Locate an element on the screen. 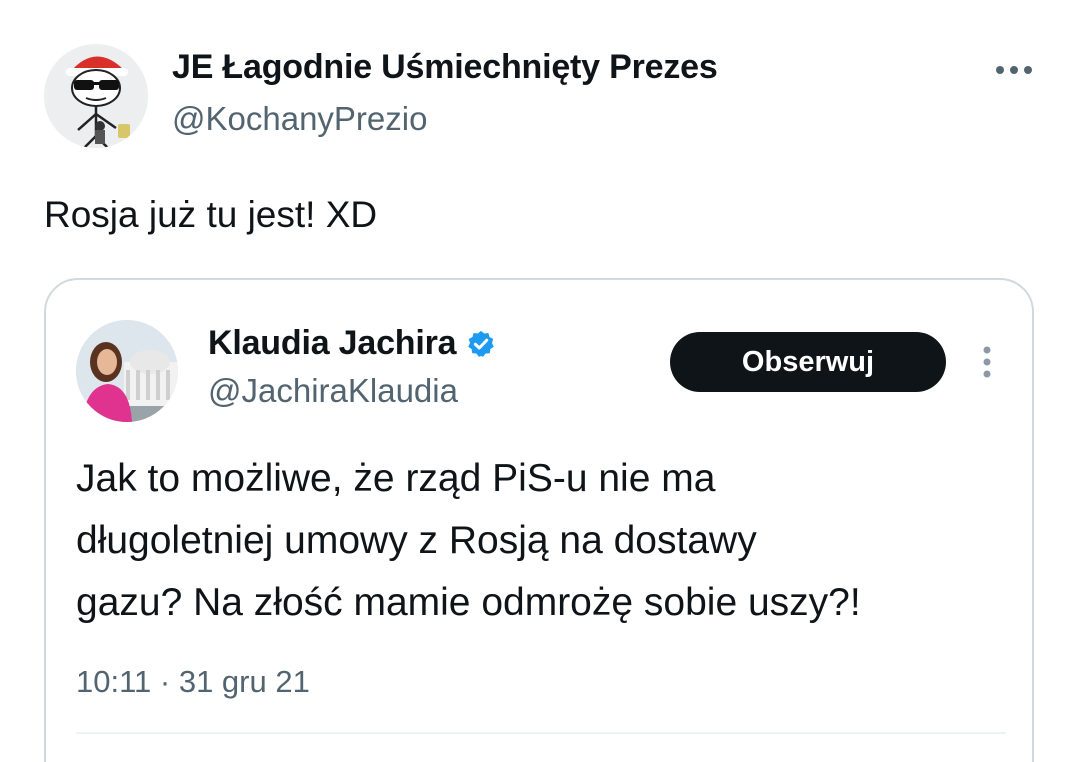 This screenshot has width=1080, height=762. author-handle: @KochanyPrezio is located at coordinates (299, 119).